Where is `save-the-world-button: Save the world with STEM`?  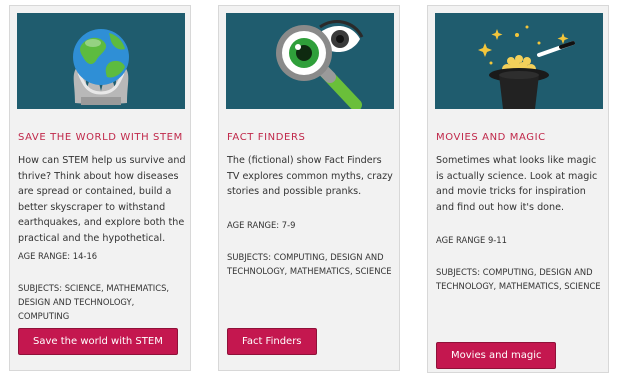
save-the-world-button: Save the world with STEM is located at coordinates (98, 341).